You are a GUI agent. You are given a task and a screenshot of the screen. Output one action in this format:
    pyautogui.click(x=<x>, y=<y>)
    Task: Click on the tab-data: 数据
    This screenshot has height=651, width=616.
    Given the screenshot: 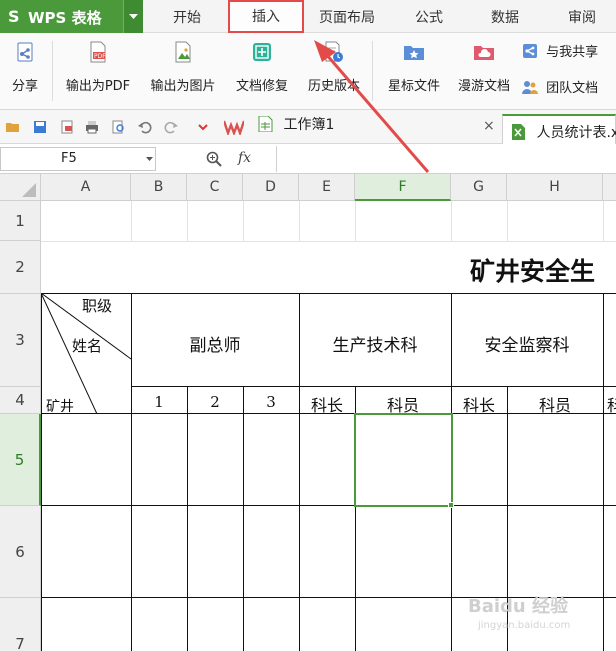 What is the action you would take?
    pyautogui.click(x=505, y=16)
    